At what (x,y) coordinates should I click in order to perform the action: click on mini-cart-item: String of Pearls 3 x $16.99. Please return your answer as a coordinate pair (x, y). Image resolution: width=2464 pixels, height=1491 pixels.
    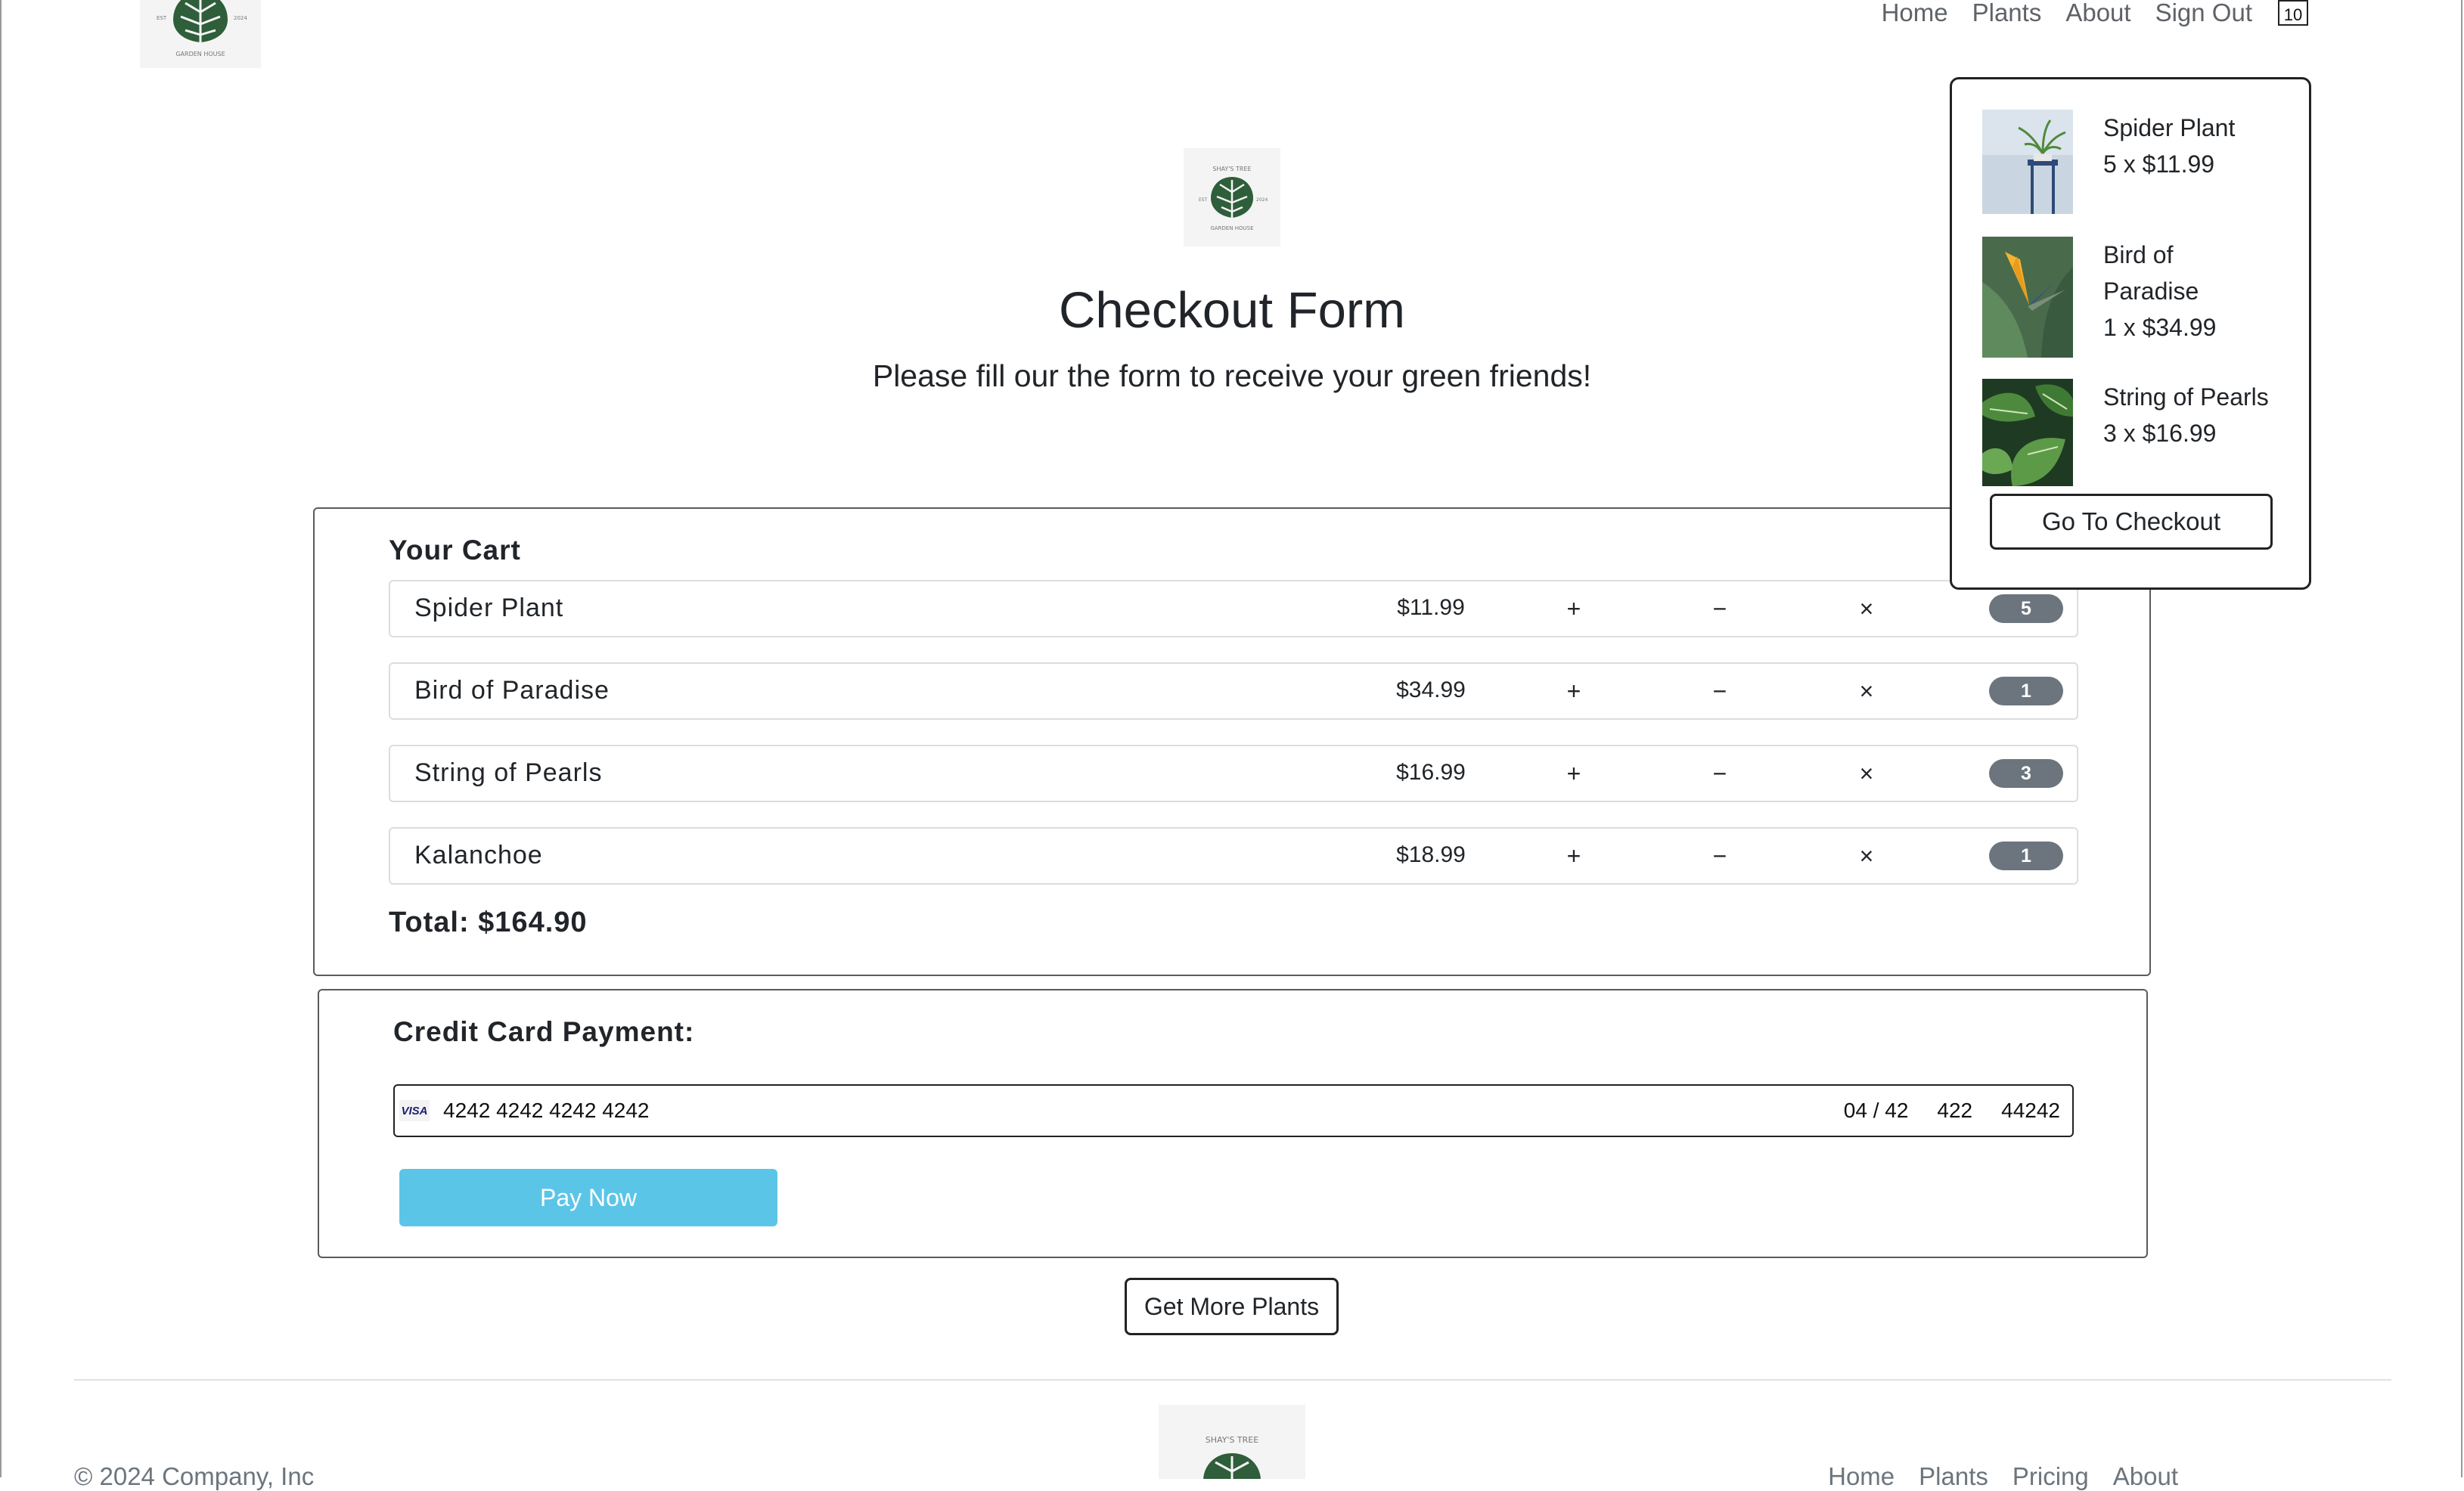
    Looking at the image, I should click on (2122, 434).